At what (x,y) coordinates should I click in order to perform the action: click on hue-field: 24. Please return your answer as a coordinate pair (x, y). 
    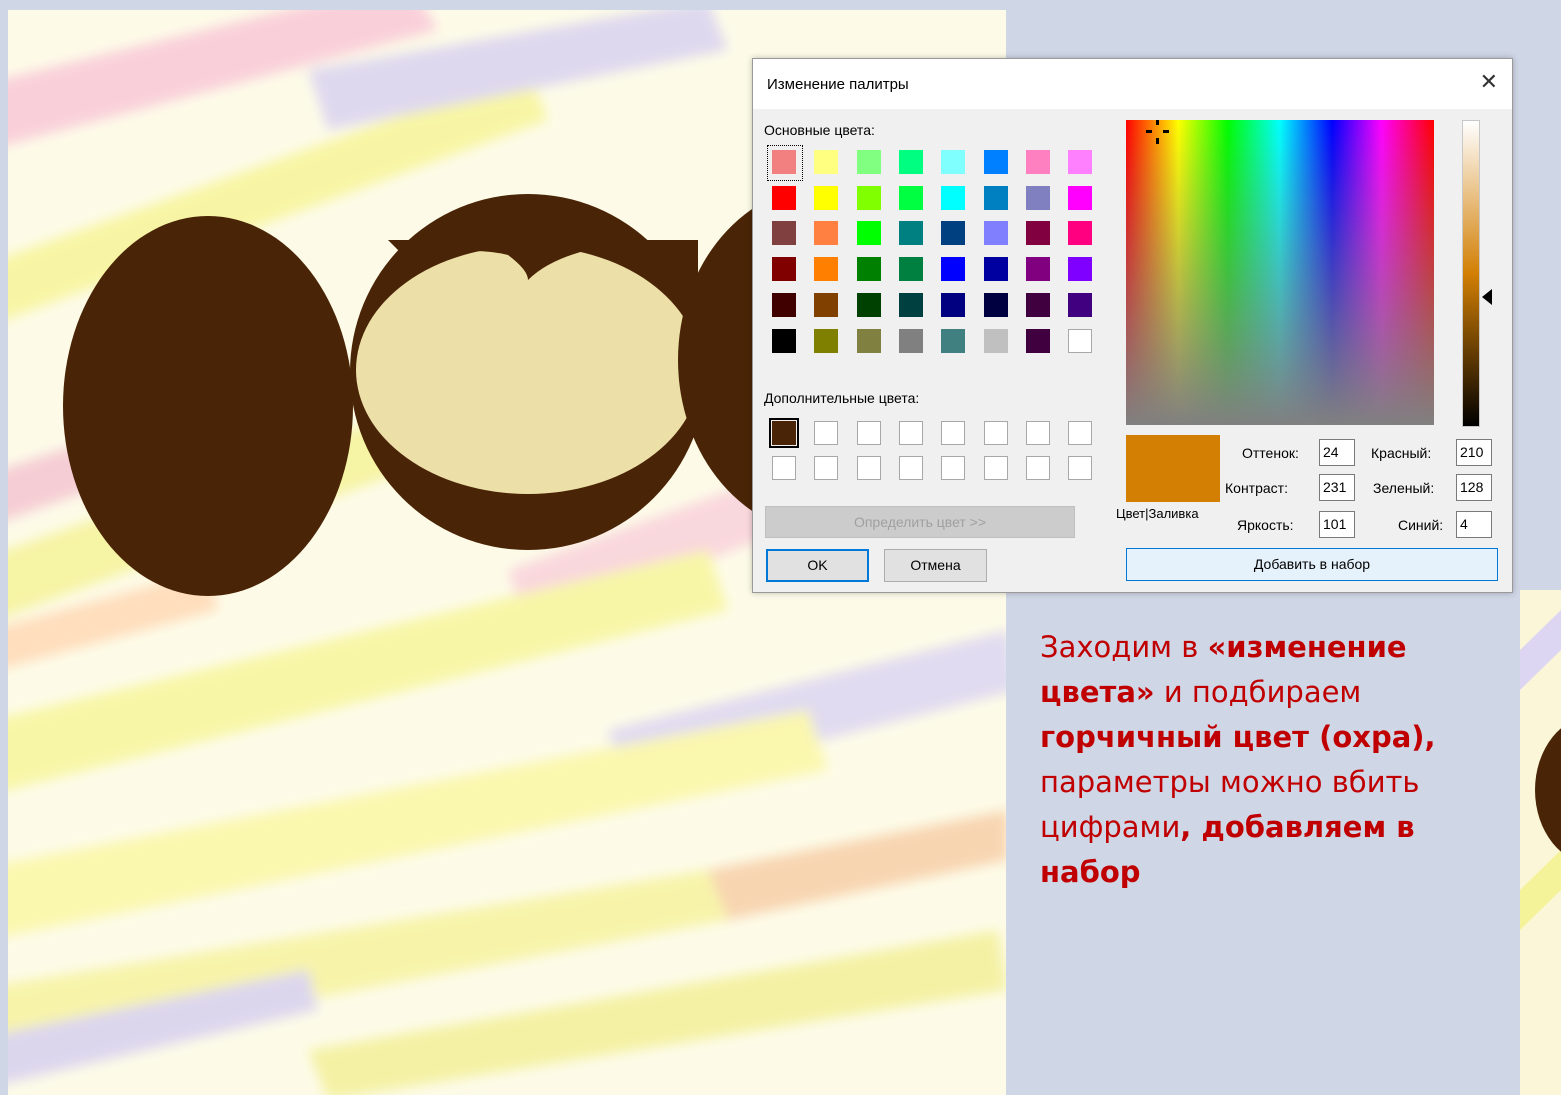
    Looking at the image, I should click on (1337, 452).